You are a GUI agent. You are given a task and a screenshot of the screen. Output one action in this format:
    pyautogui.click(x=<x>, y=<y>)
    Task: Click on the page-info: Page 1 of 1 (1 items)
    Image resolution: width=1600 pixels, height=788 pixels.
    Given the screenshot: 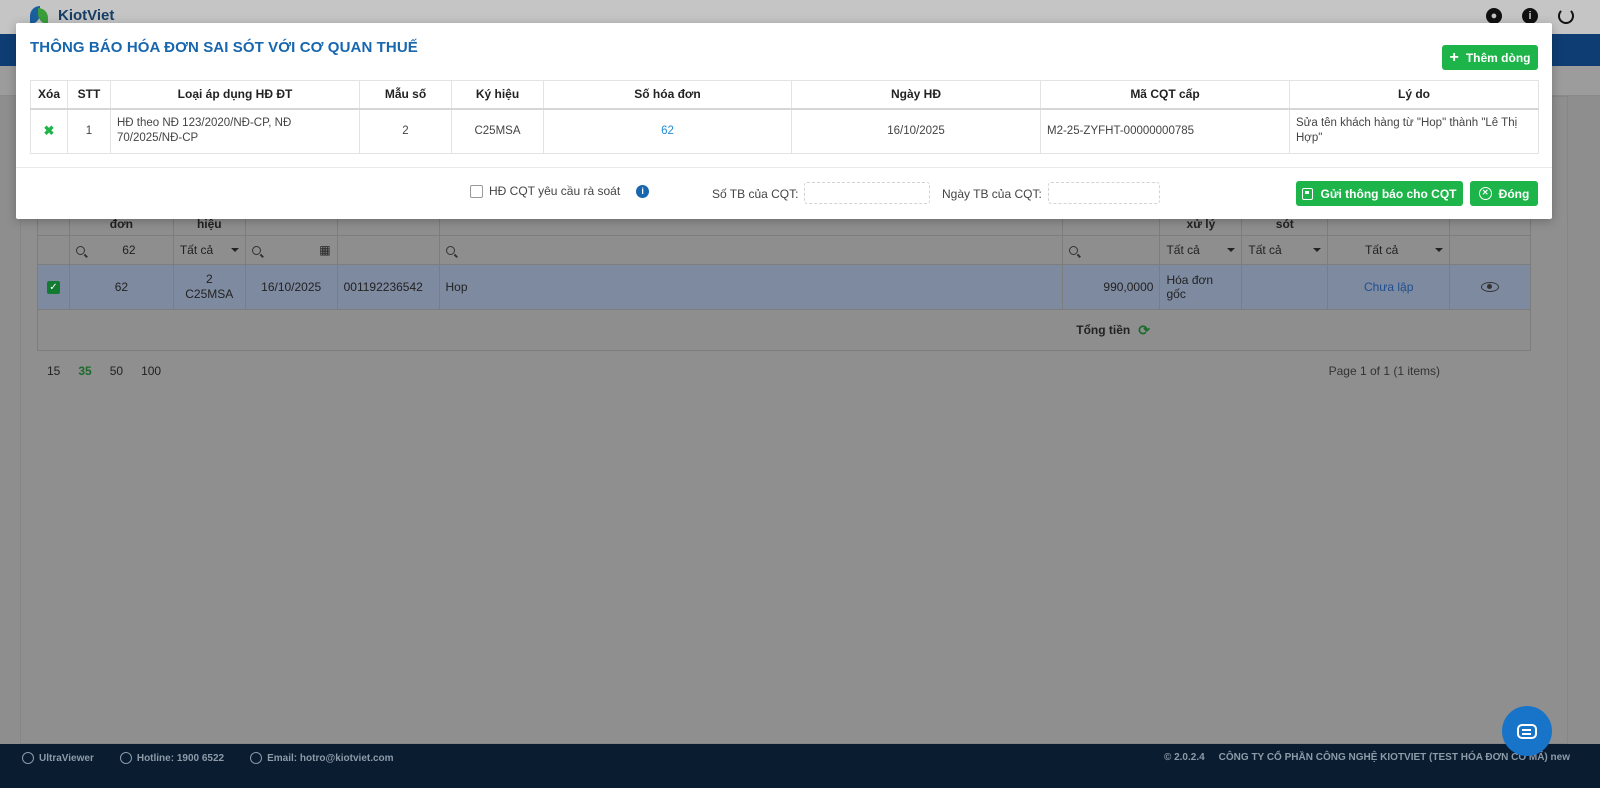 What is the action you would take?
    pyautogui.click(x=1384, y=371)
    